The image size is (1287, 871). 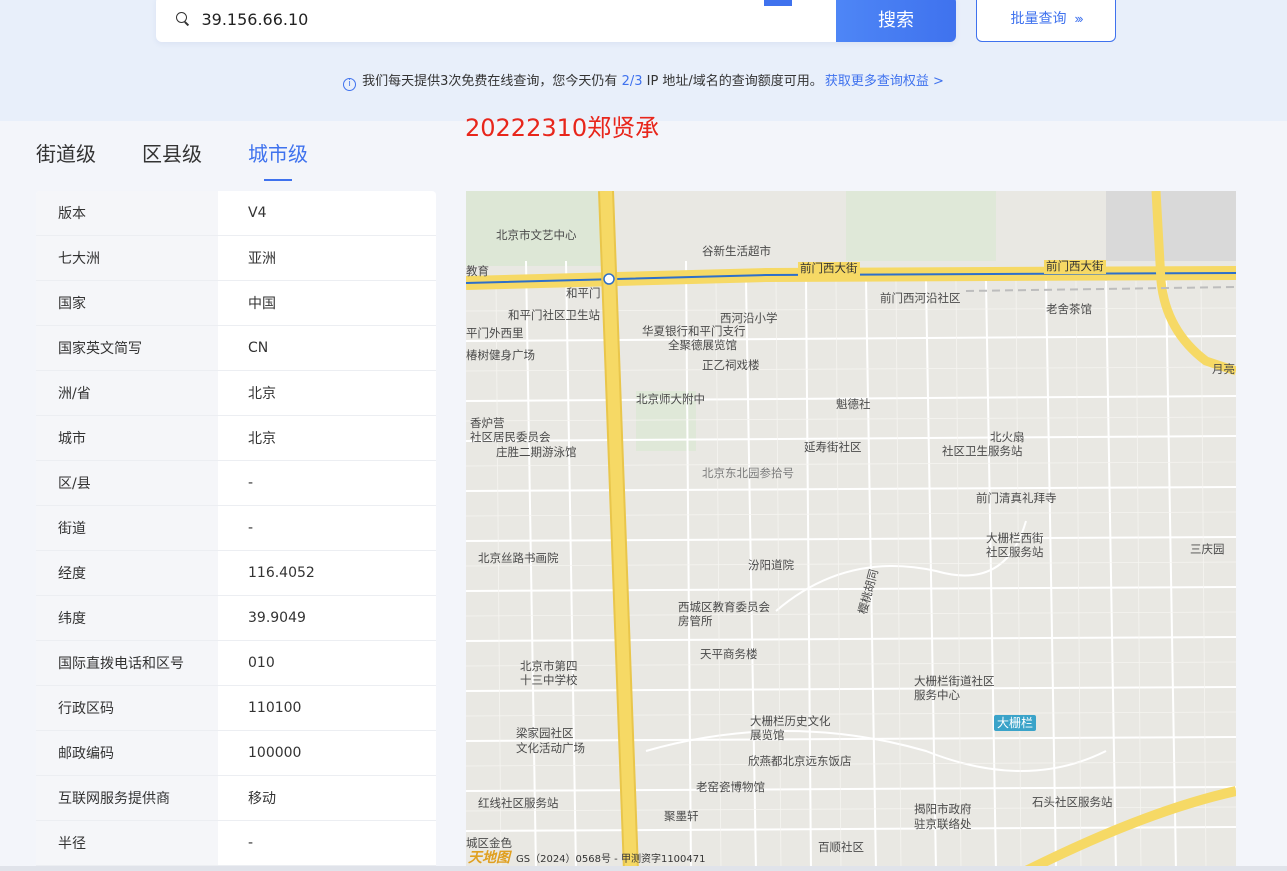 I want to click on table-row: 纬度 39.9049, so click(x=236, y=618).